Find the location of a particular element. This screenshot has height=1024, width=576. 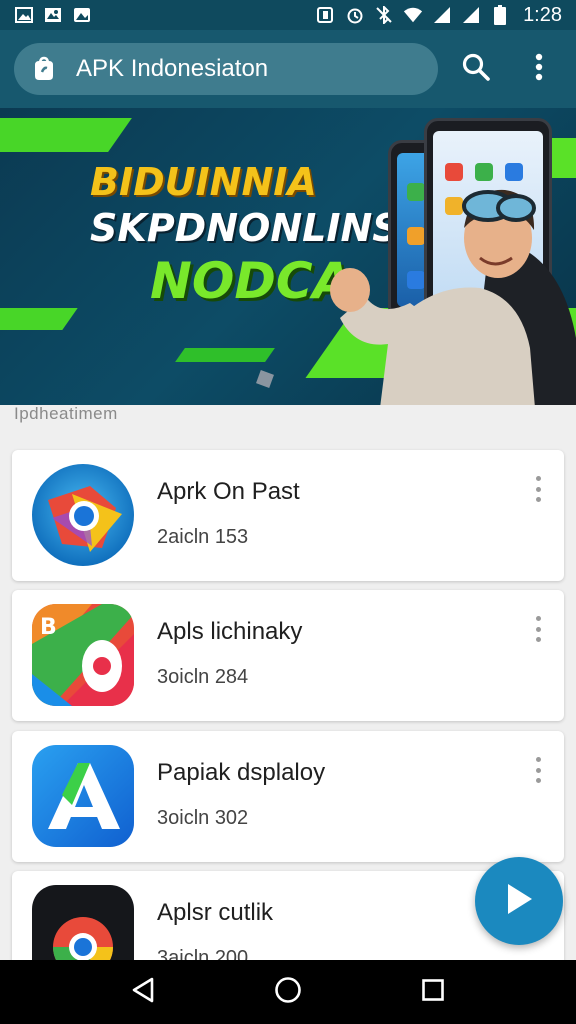

system-navigation-bar is located at coordinates (288, 992).